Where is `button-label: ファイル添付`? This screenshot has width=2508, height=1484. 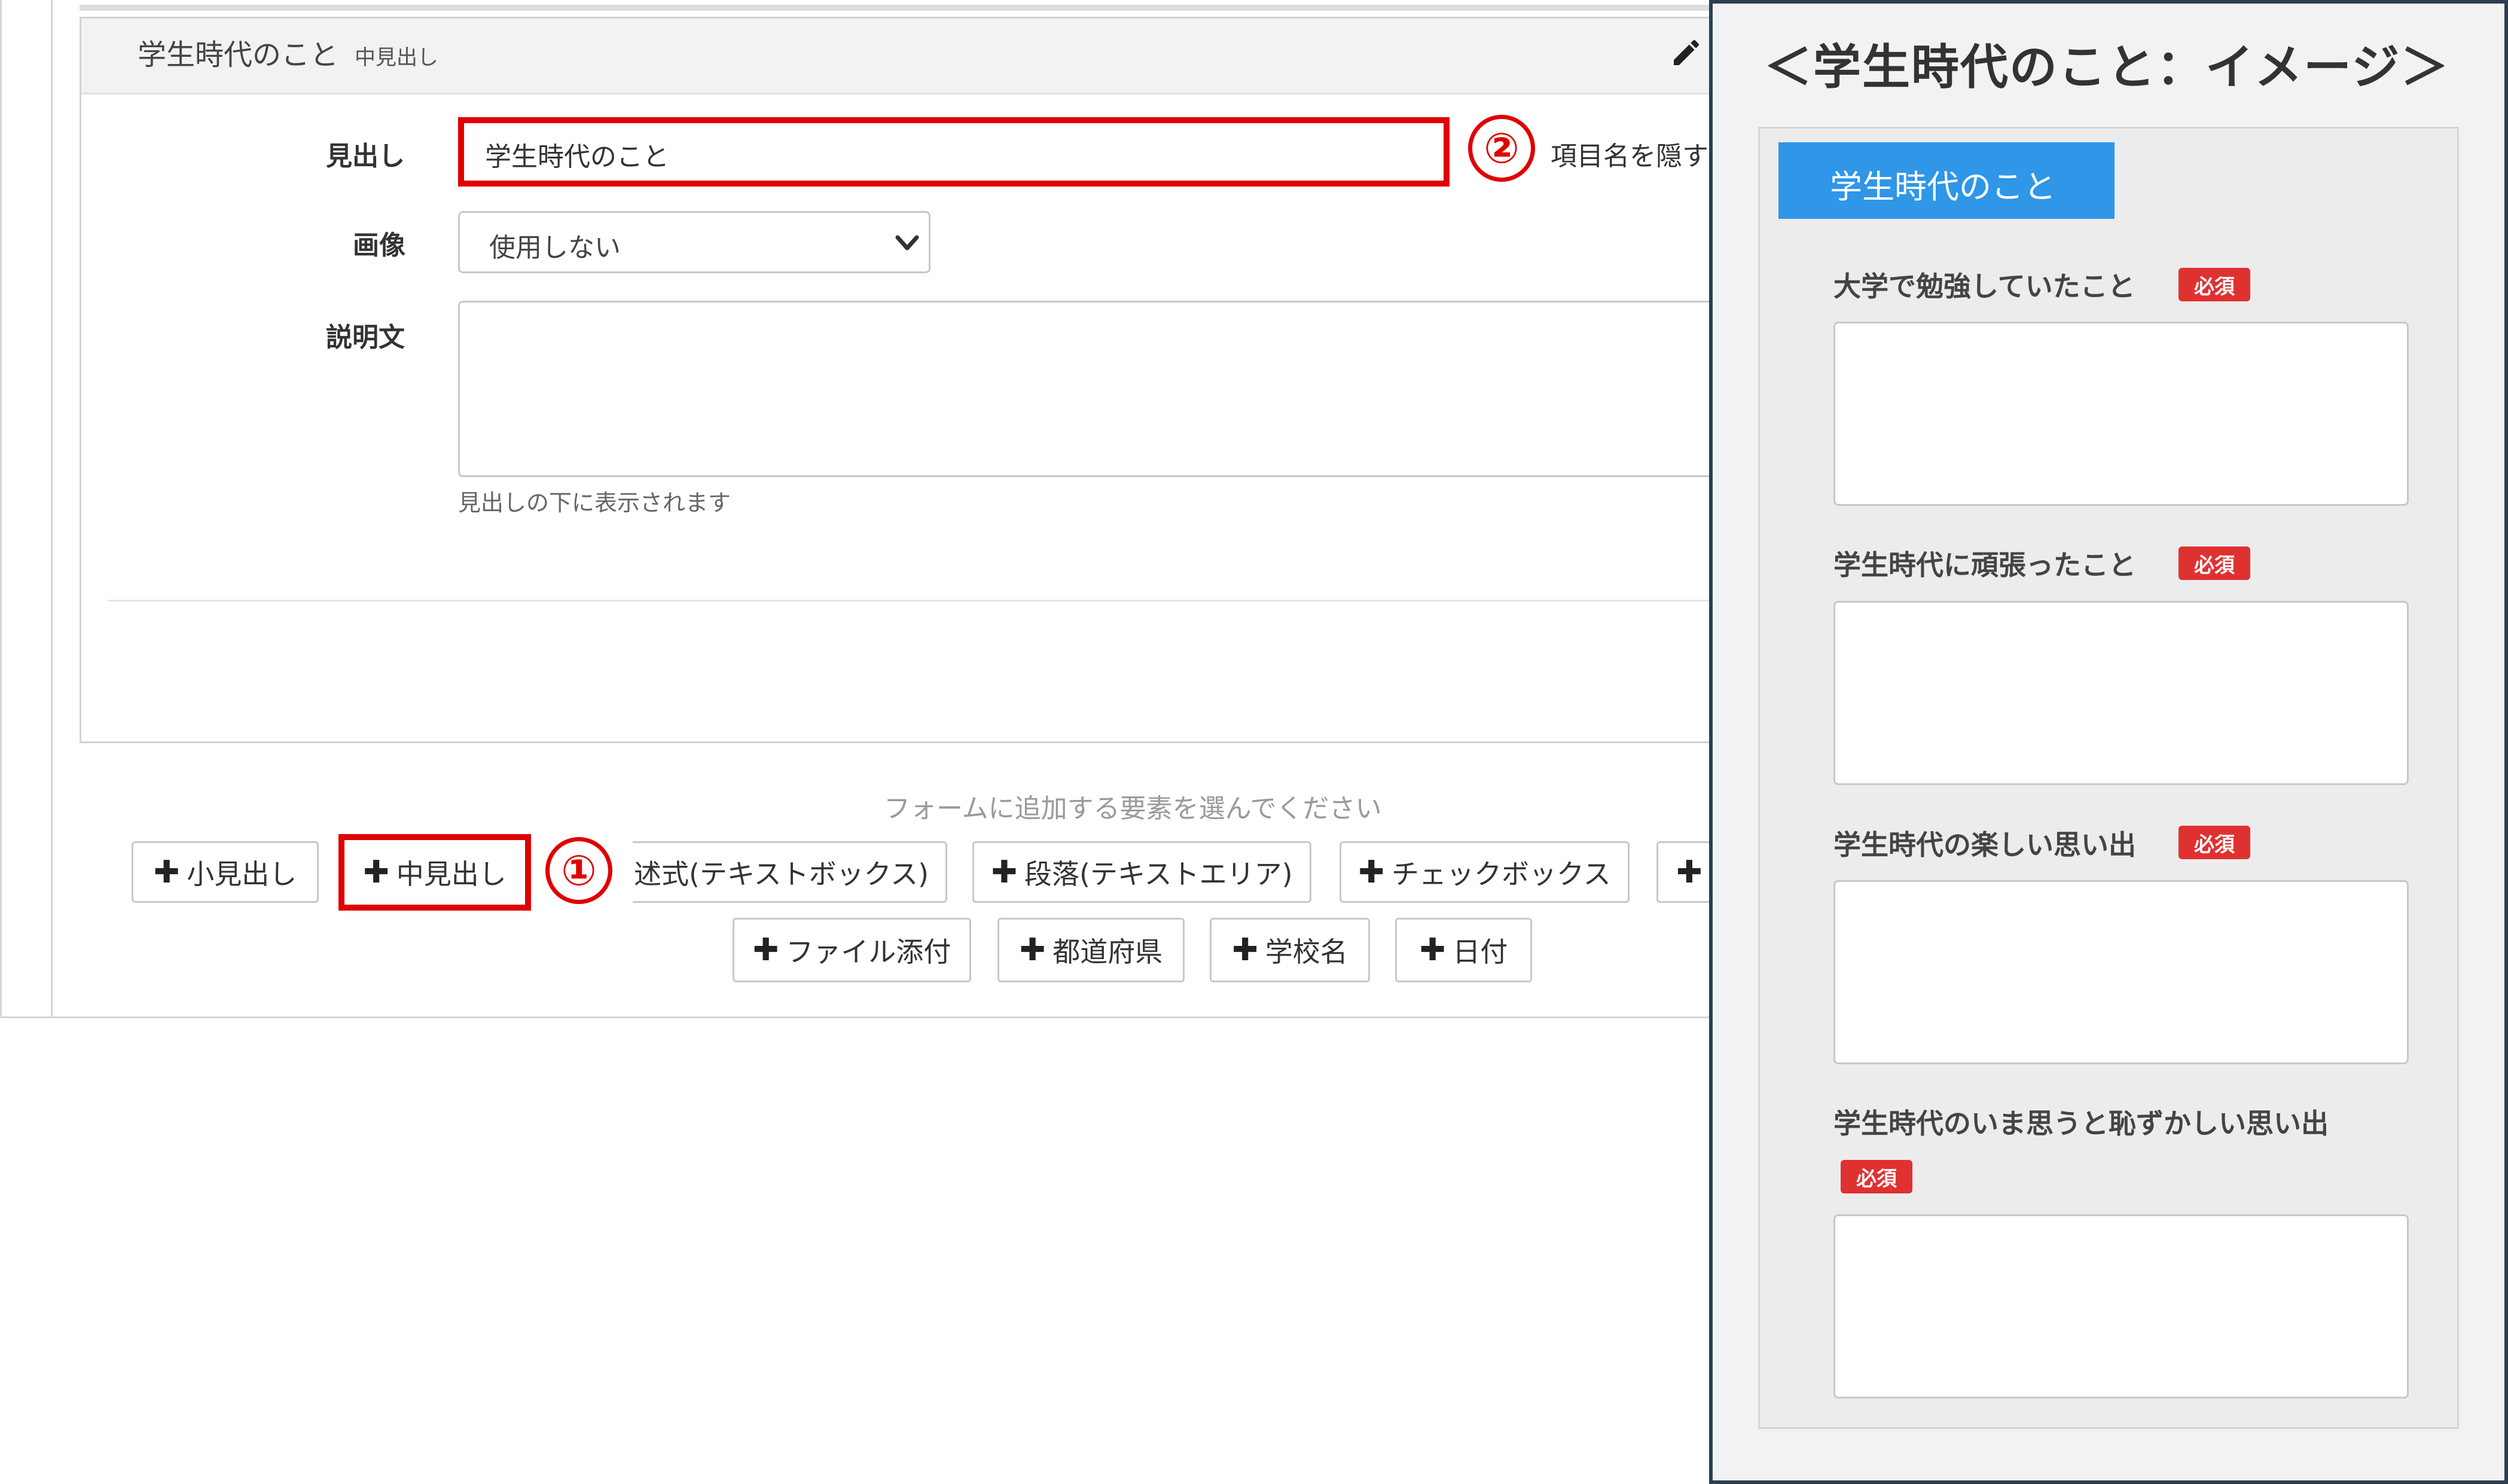 button-label: ファイル添付 is located at coordinates (869, 952).